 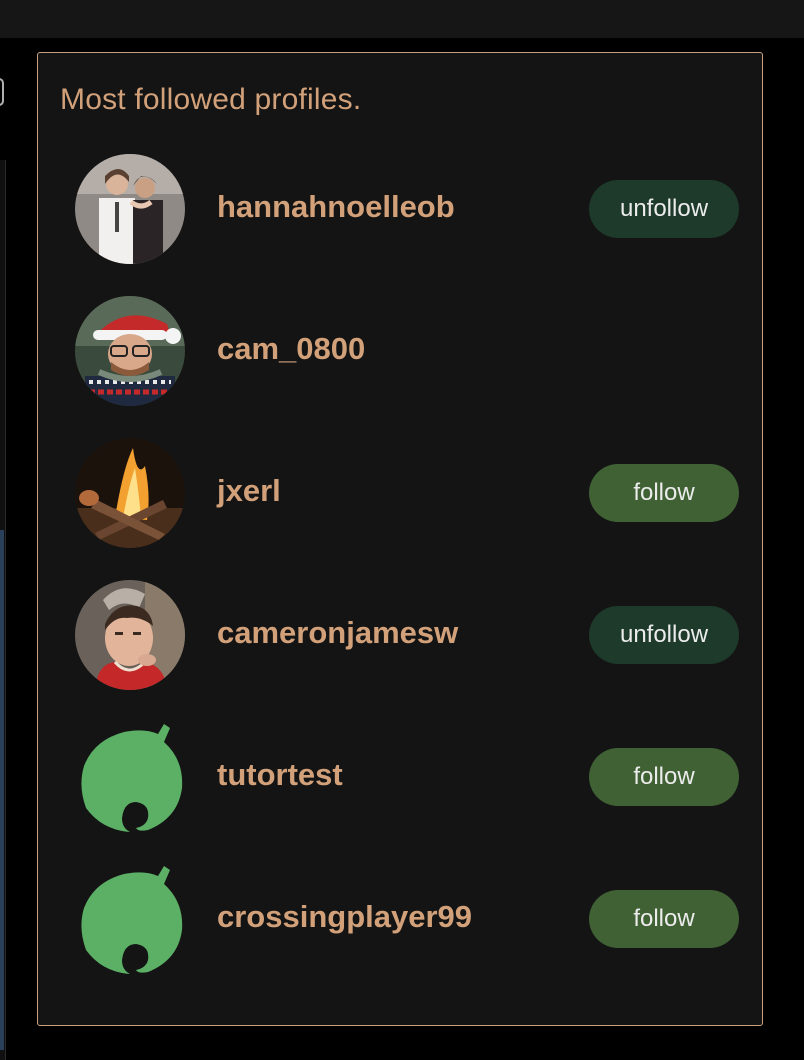 What do you see at coordinates (211, 99) in the screenshot?
I see `panel-title: Most followed profiles.` at bounding box center [211, 99].